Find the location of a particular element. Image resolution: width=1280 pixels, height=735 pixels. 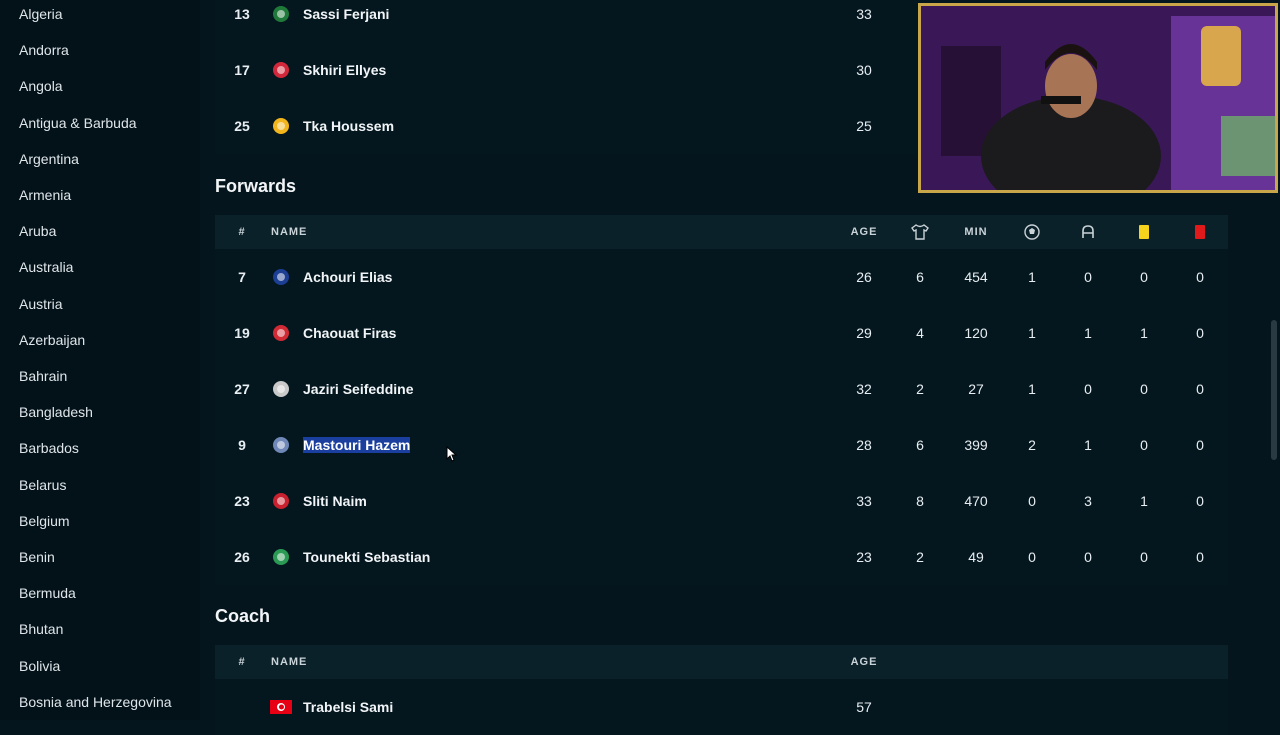

player-minutes: 454 is located at coordinates (976, 277).